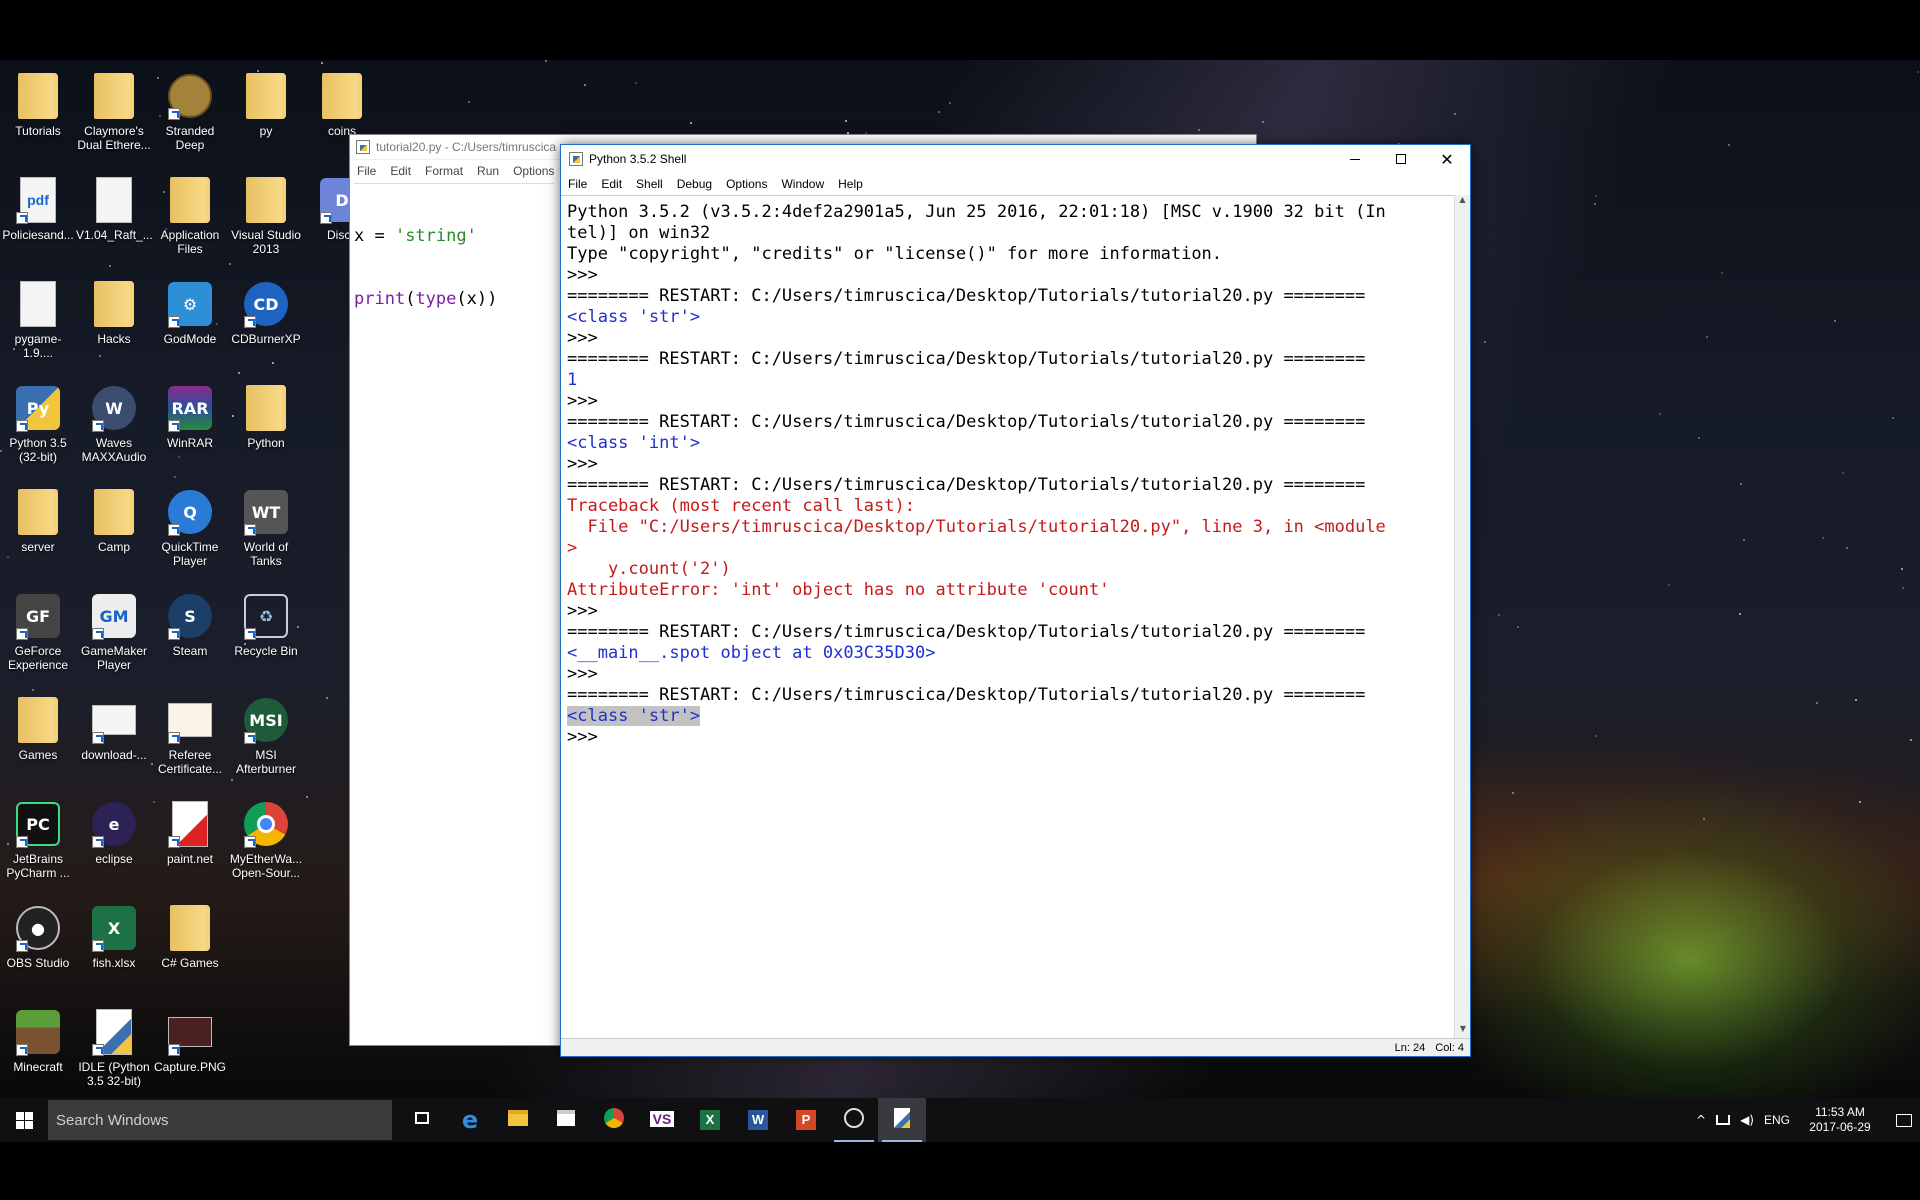 The height and width of the screenshot is (1200, 1920). Describe the element at coordinates (266, 430) in the screenshot. I see `desktop-icon-folder: Python` at that location.